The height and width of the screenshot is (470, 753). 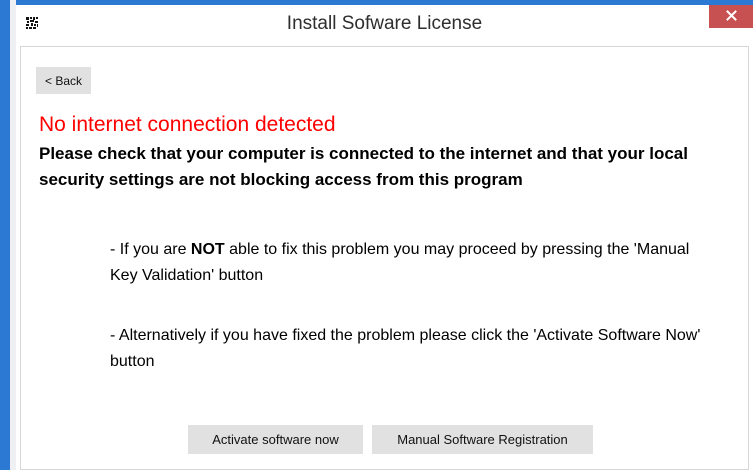 I want to click on close-icon, so click(x=731, y=16).